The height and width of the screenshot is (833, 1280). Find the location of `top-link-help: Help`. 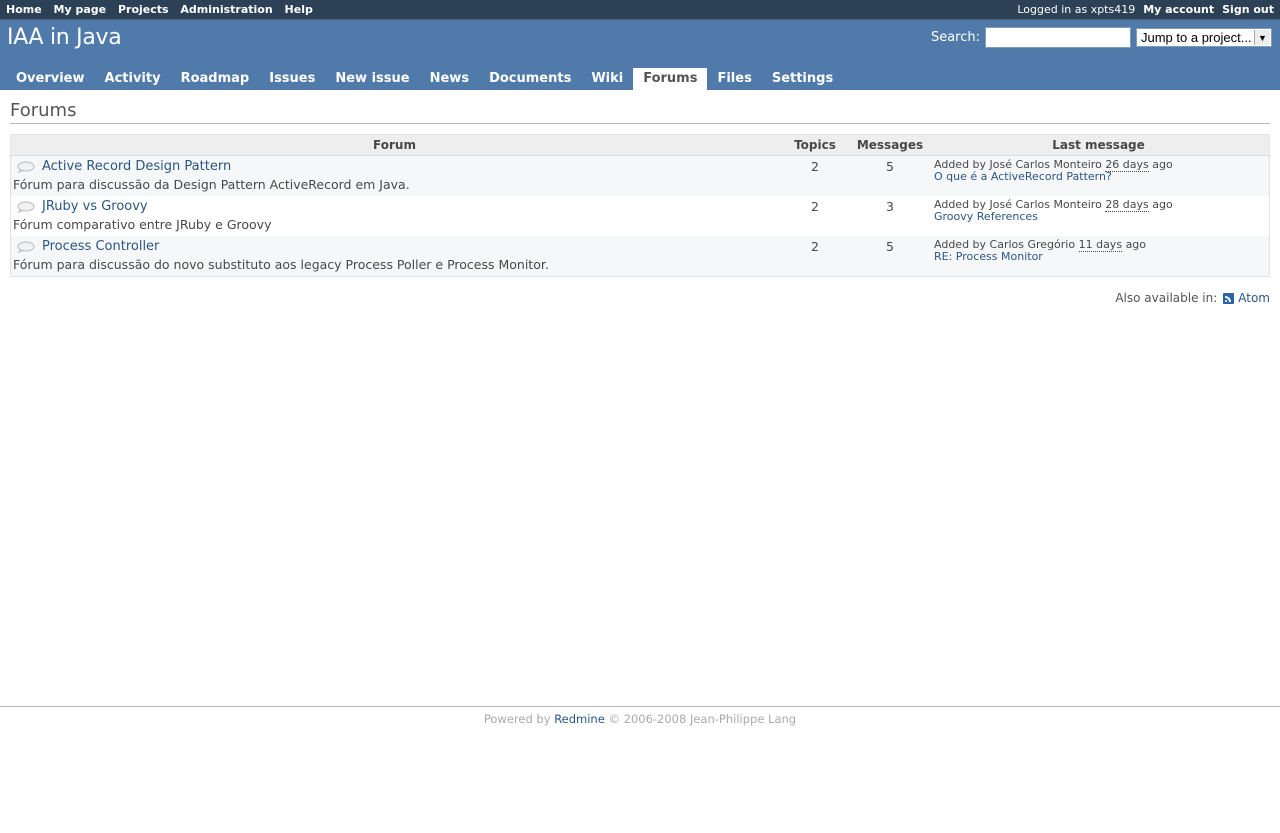

top-link-help: Help is located at coordinates (299, 9).